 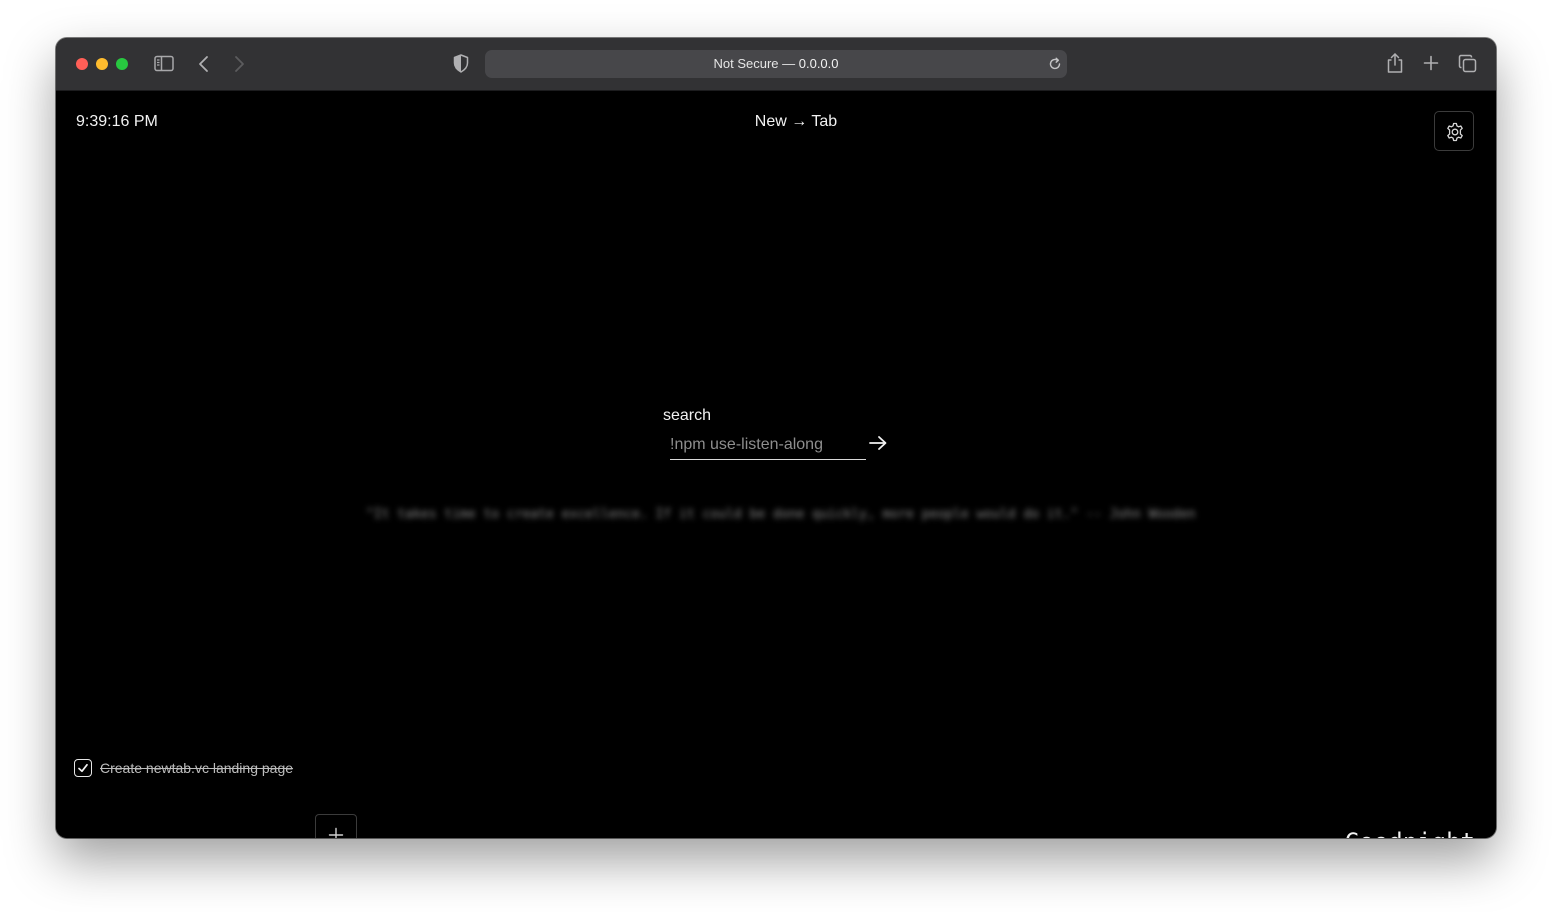 I want to click on minimize-window-button, so click(x=102, y=64).